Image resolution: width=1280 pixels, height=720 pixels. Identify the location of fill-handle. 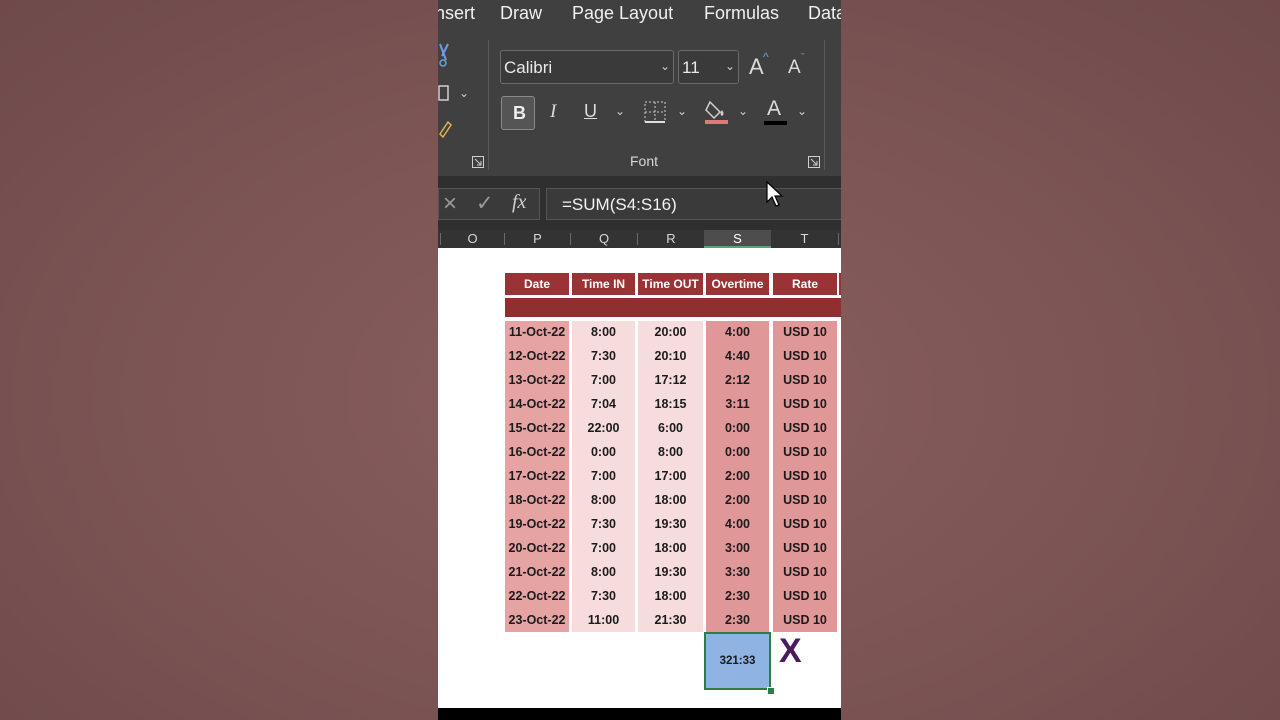
(771, 691).